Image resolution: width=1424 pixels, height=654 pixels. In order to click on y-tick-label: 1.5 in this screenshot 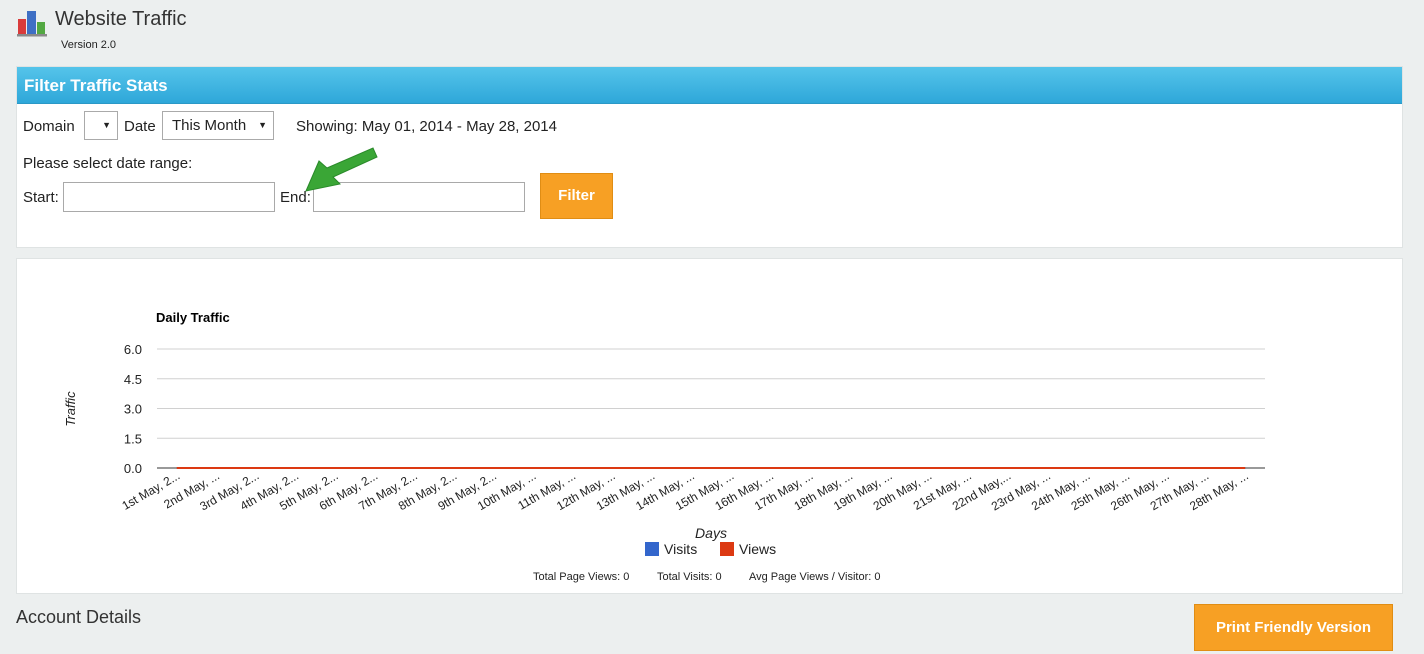, I will do `click(133, 438)`.